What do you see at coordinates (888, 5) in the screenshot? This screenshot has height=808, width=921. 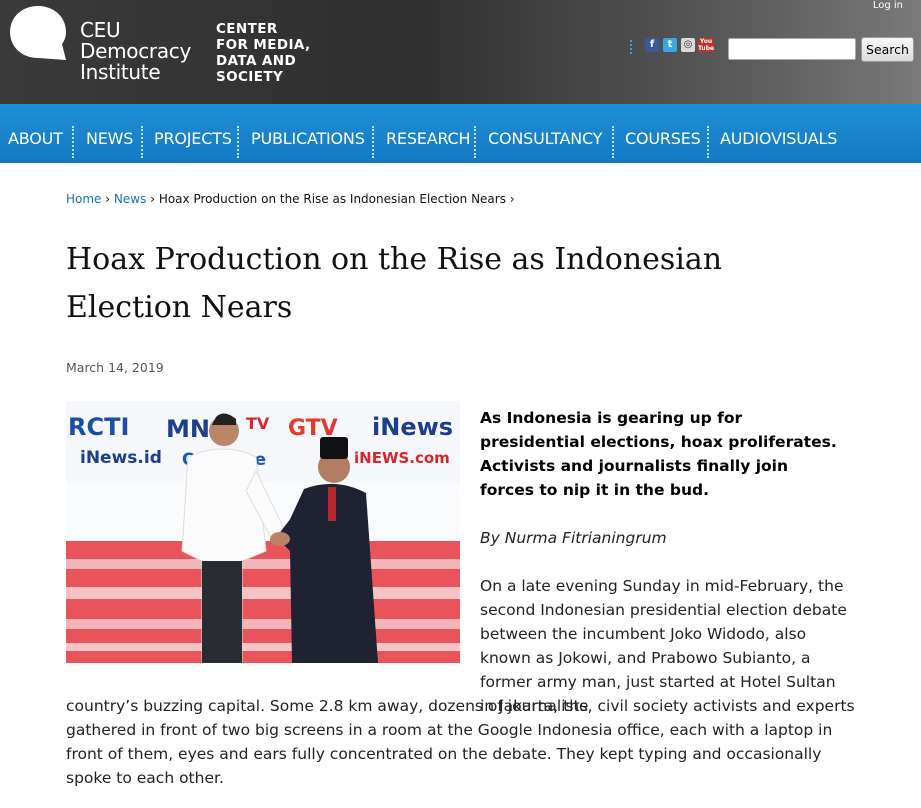 I see `login-link: Log in` at bounding box center [888, 5].